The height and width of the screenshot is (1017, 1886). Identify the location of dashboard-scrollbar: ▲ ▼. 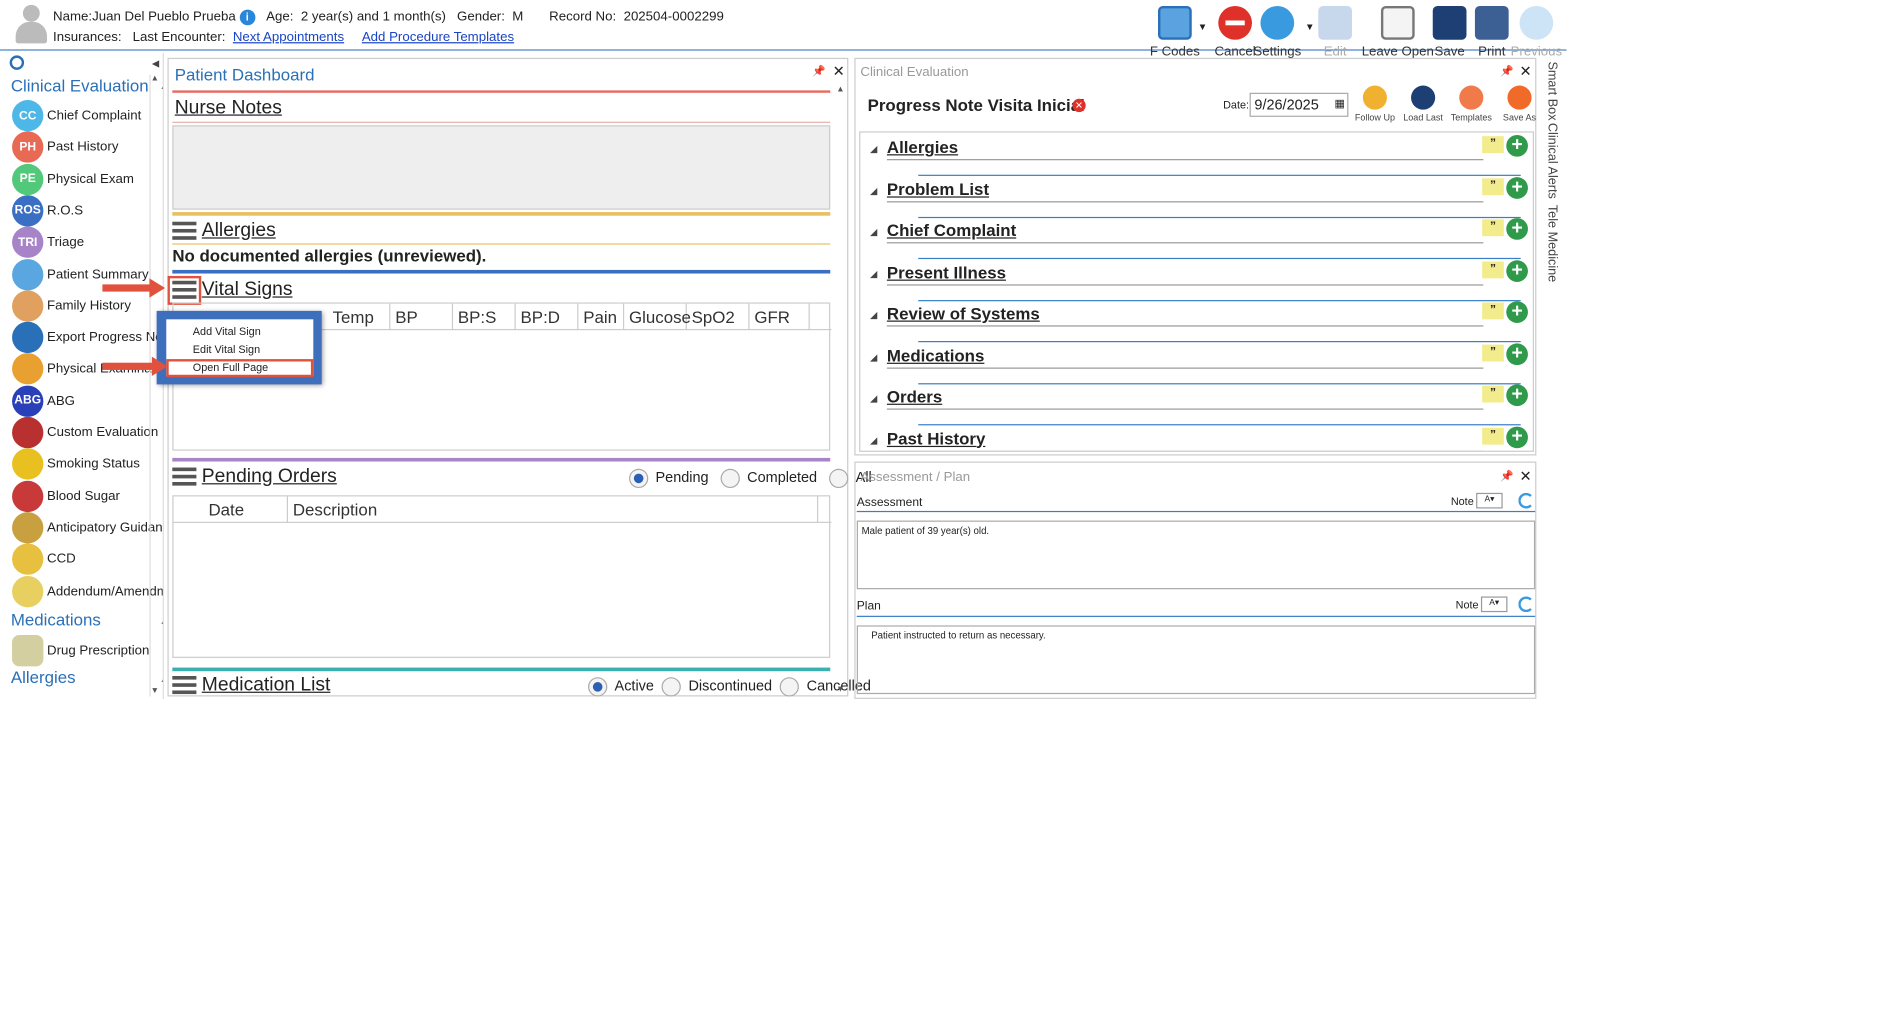
(841, 392).